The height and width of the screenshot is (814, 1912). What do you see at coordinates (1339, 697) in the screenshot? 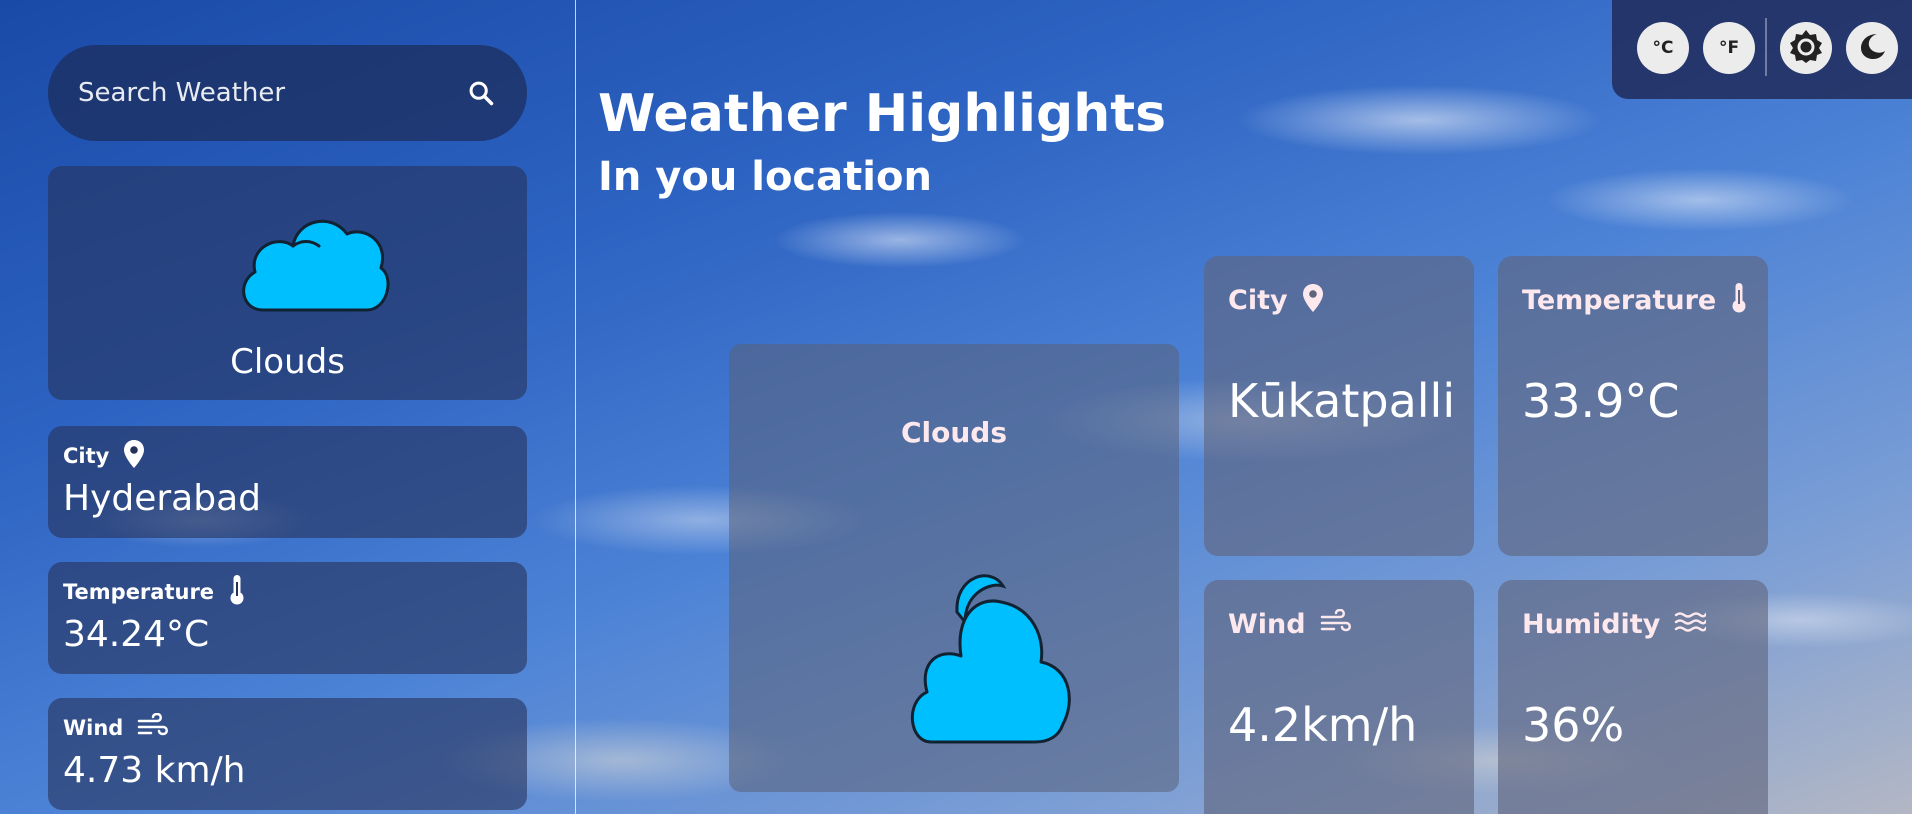
I see `highlight-wind-card: Wind 4.2km/h` at bounding box center [1339, 697].